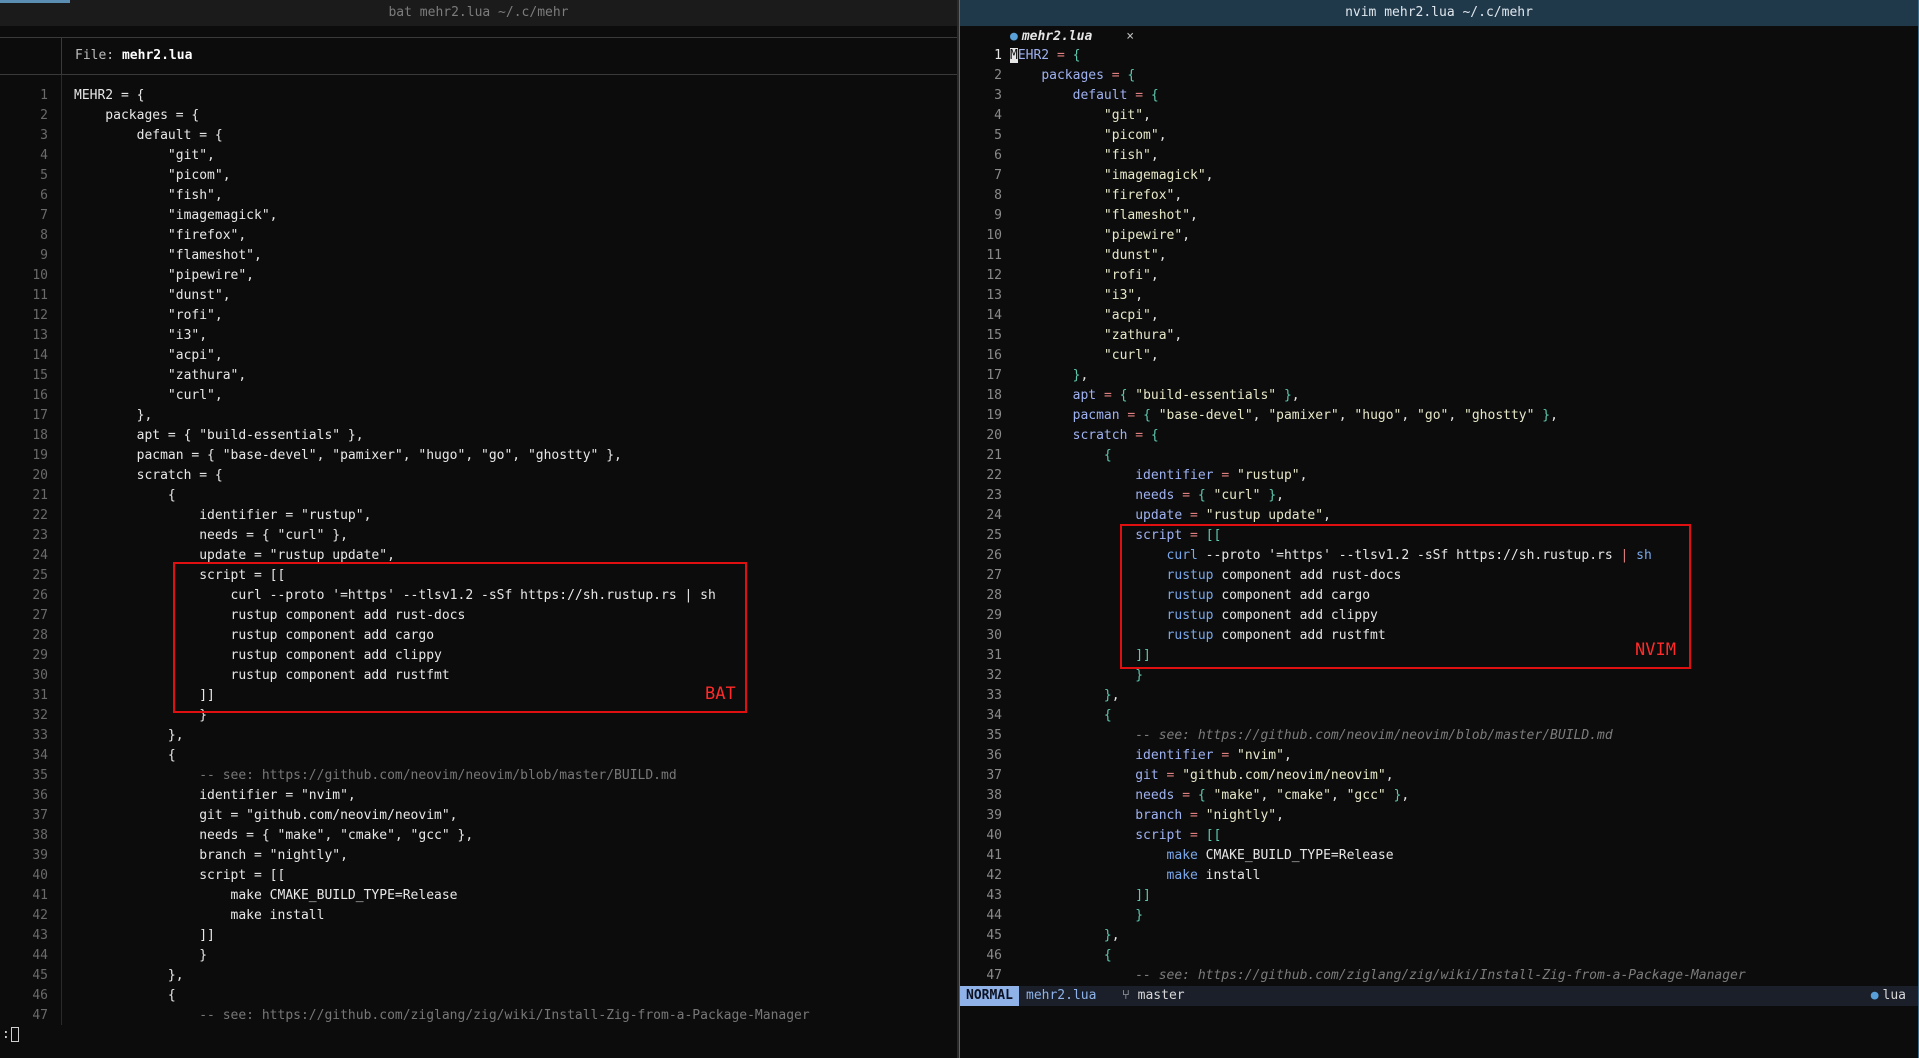 This screenshot has height=1058, width=1919. I want to click on code-text: "curl",, so click(1131, 355).